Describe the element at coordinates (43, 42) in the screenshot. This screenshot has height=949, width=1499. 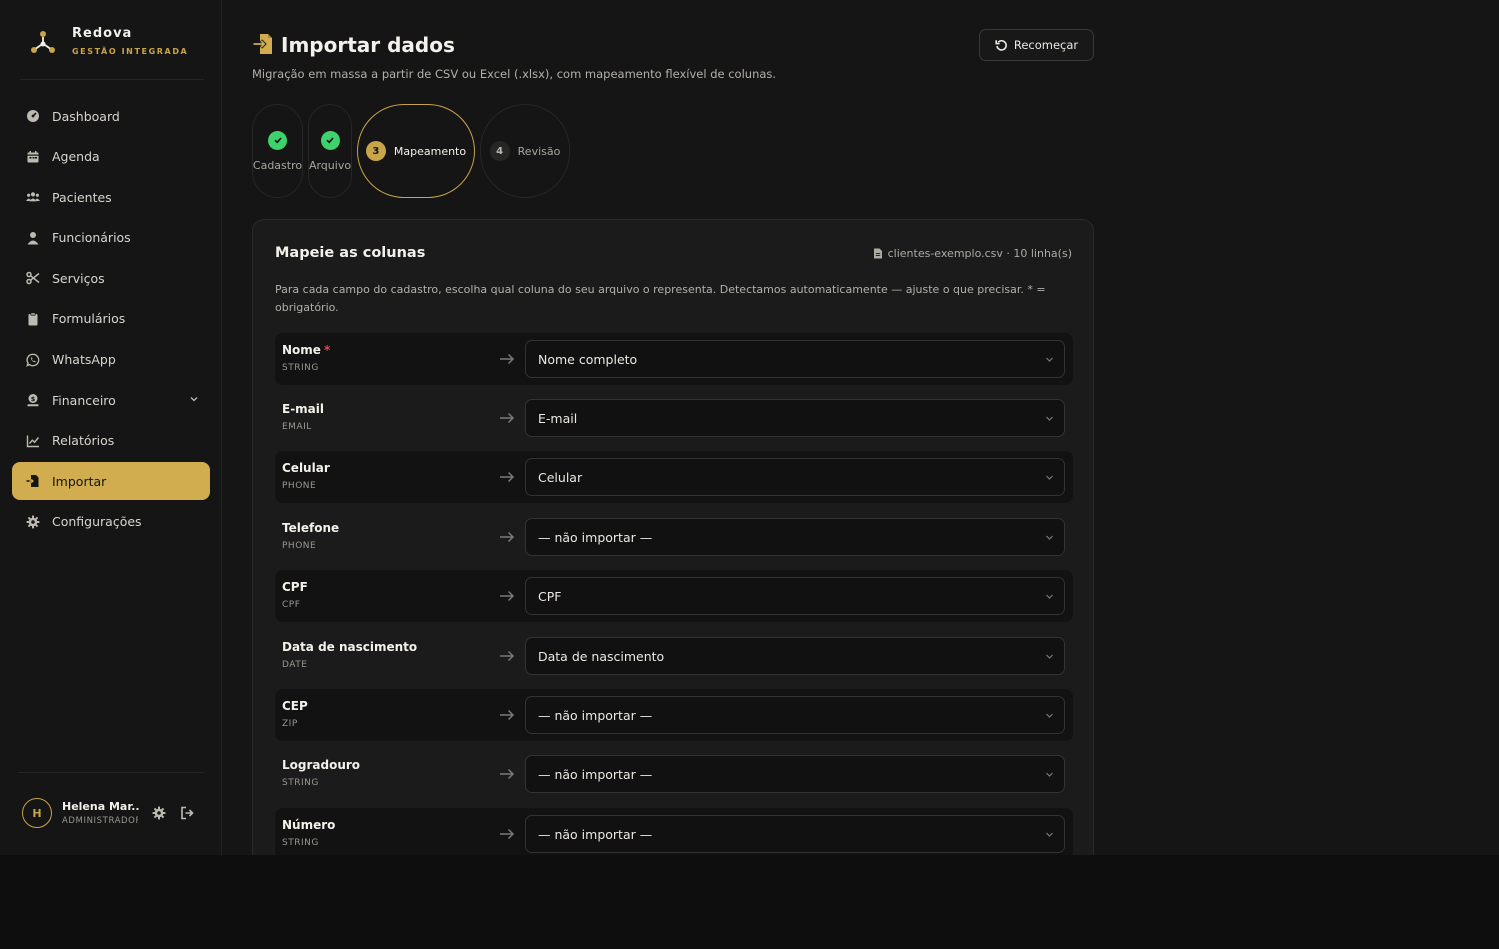
I see `brand-logo-icon` at that location.